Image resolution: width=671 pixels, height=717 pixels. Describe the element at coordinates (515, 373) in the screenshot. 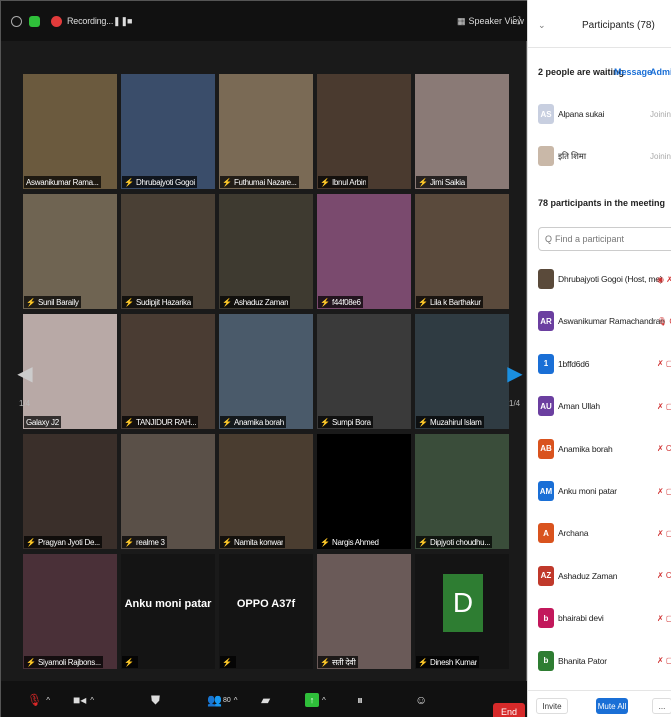

I see `next-page-arrow-icon: ▶` at that location.